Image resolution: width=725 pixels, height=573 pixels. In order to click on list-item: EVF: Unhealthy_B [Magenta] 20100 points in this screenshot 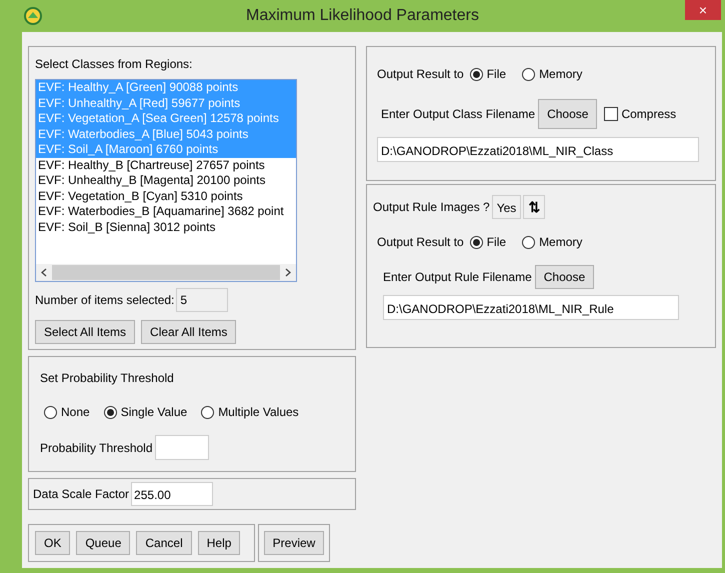, I will do `click(166, 180)`.